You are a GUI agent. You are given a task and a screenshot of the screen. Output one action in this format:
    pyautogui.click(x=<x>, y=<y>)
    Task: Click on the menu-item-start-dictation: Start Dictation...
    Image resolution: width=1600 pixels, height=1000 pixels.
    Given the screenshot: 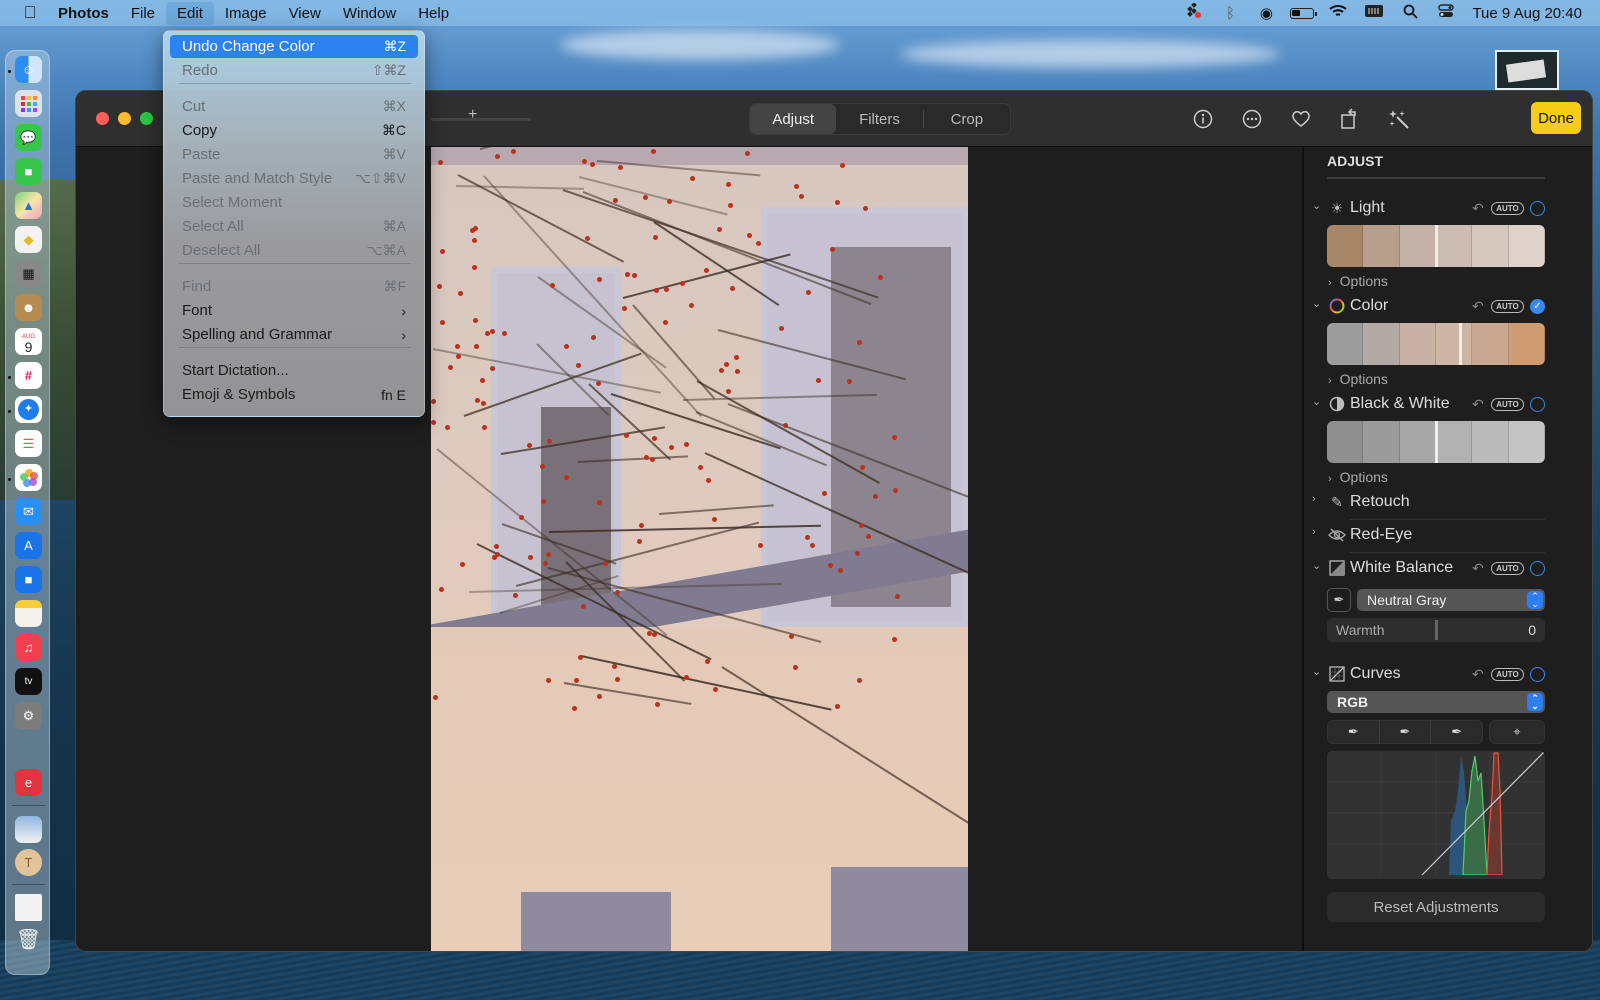 What is the action you would take?
    pyautogui.click(x=294, y=370)
    